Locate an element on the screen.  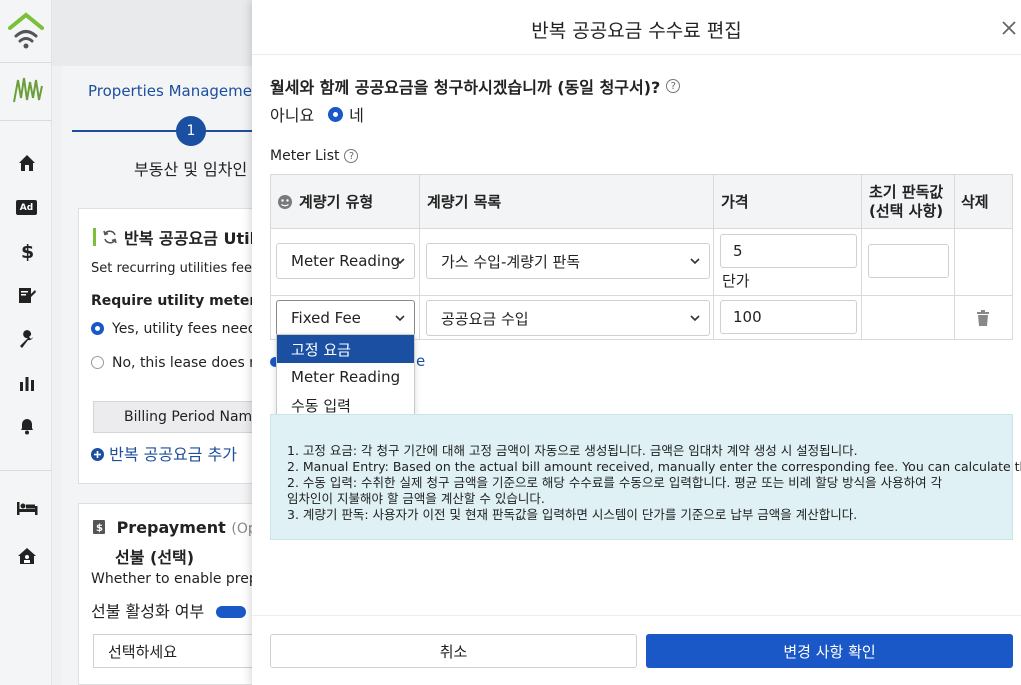
hidden-text-fragment: e is located at coordinates (421, 361).